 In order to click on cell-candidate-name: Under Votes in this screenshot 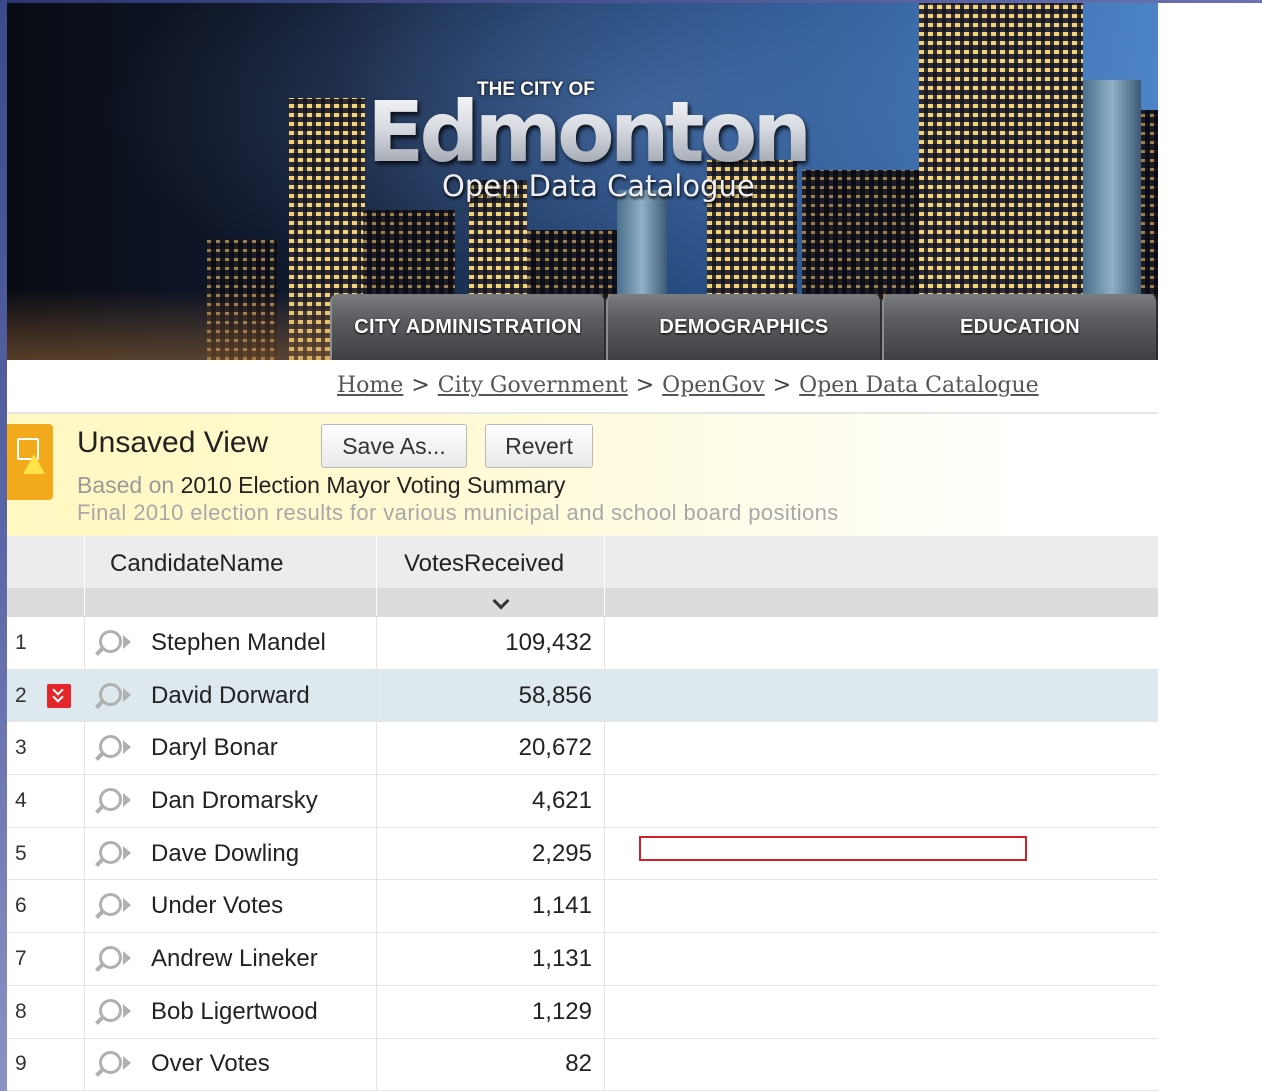, I will do `click(231, 906)`.